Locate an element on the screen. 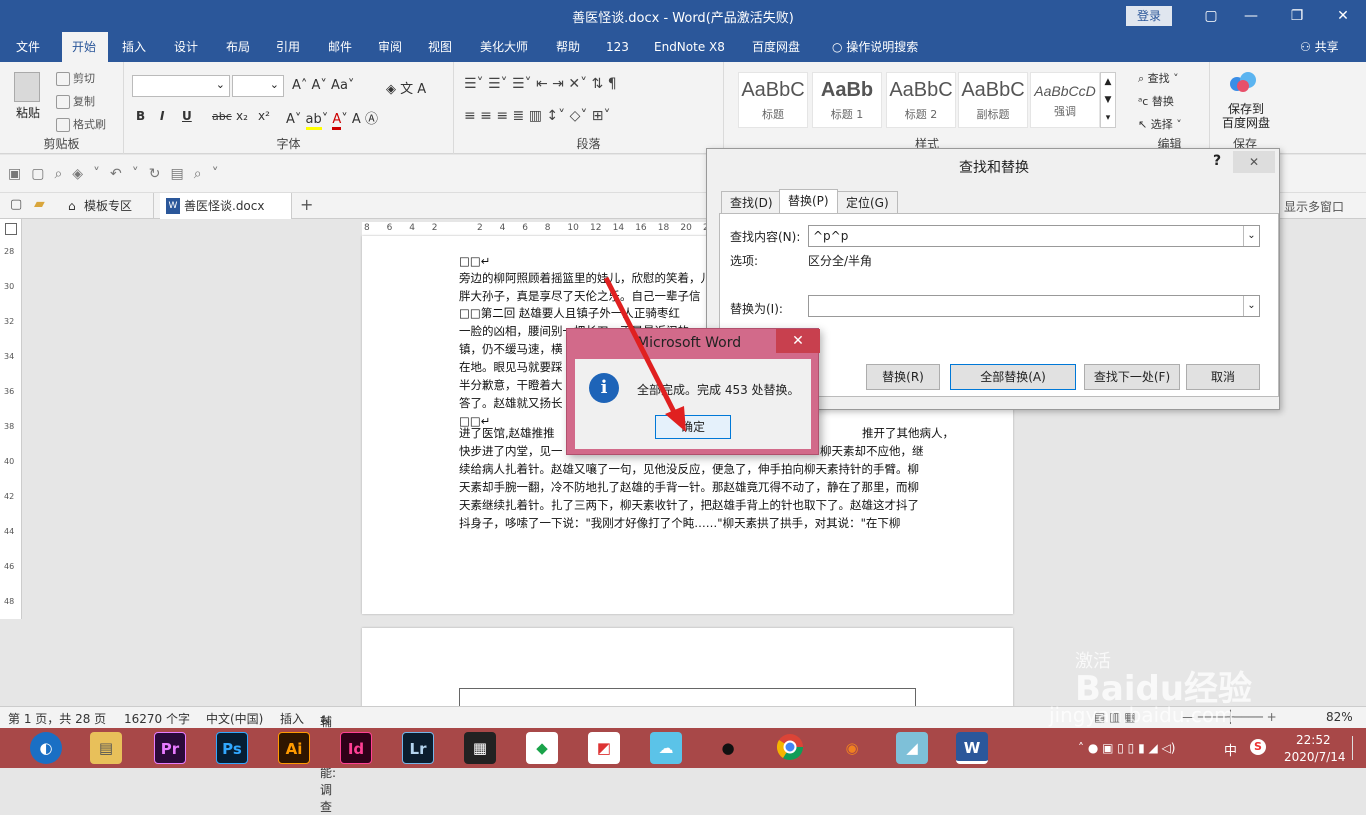 Image resolution: width=1366 pixels, height=815 pixels. tab-view: 视图 is located at coordinates (440, 47).